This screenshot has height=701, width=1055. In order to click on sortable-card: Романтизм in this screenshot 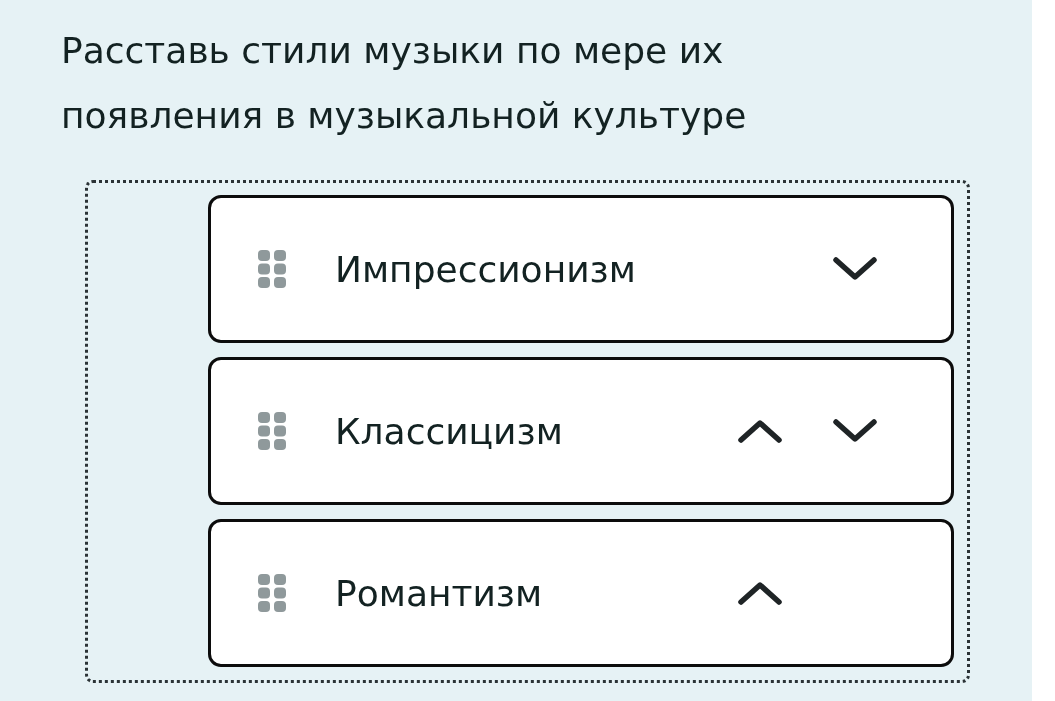, I will do `click(581, 593)`.